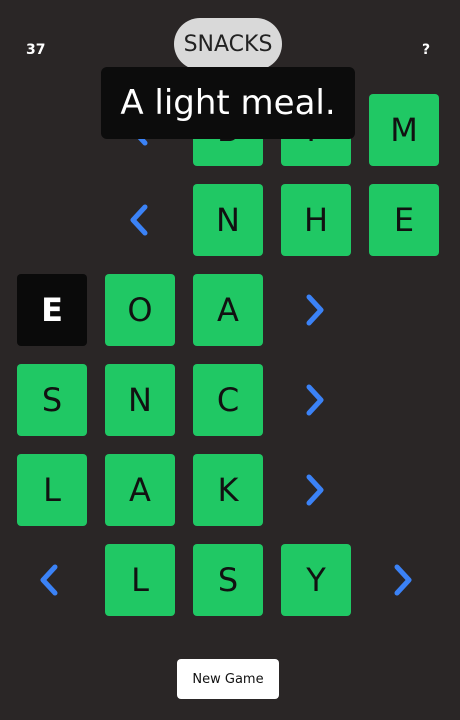 This screenshot has height=720, width=460. Describe the element at coordinates (140, 310) in the screenshot. I see `tile-r3-c2: O` at that location.